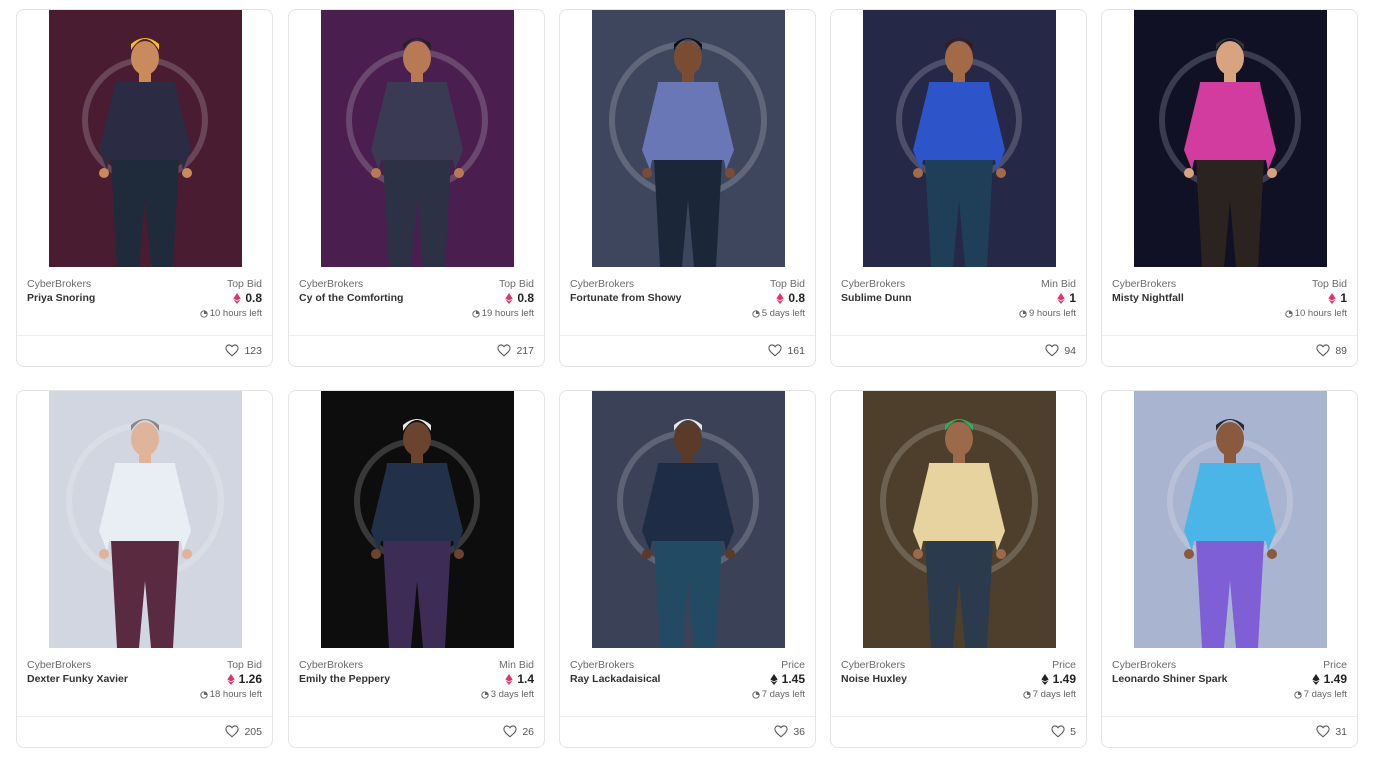 This screenshot has width=1375, height=765. I want to click on like-button: 94, so click(1060, 350).